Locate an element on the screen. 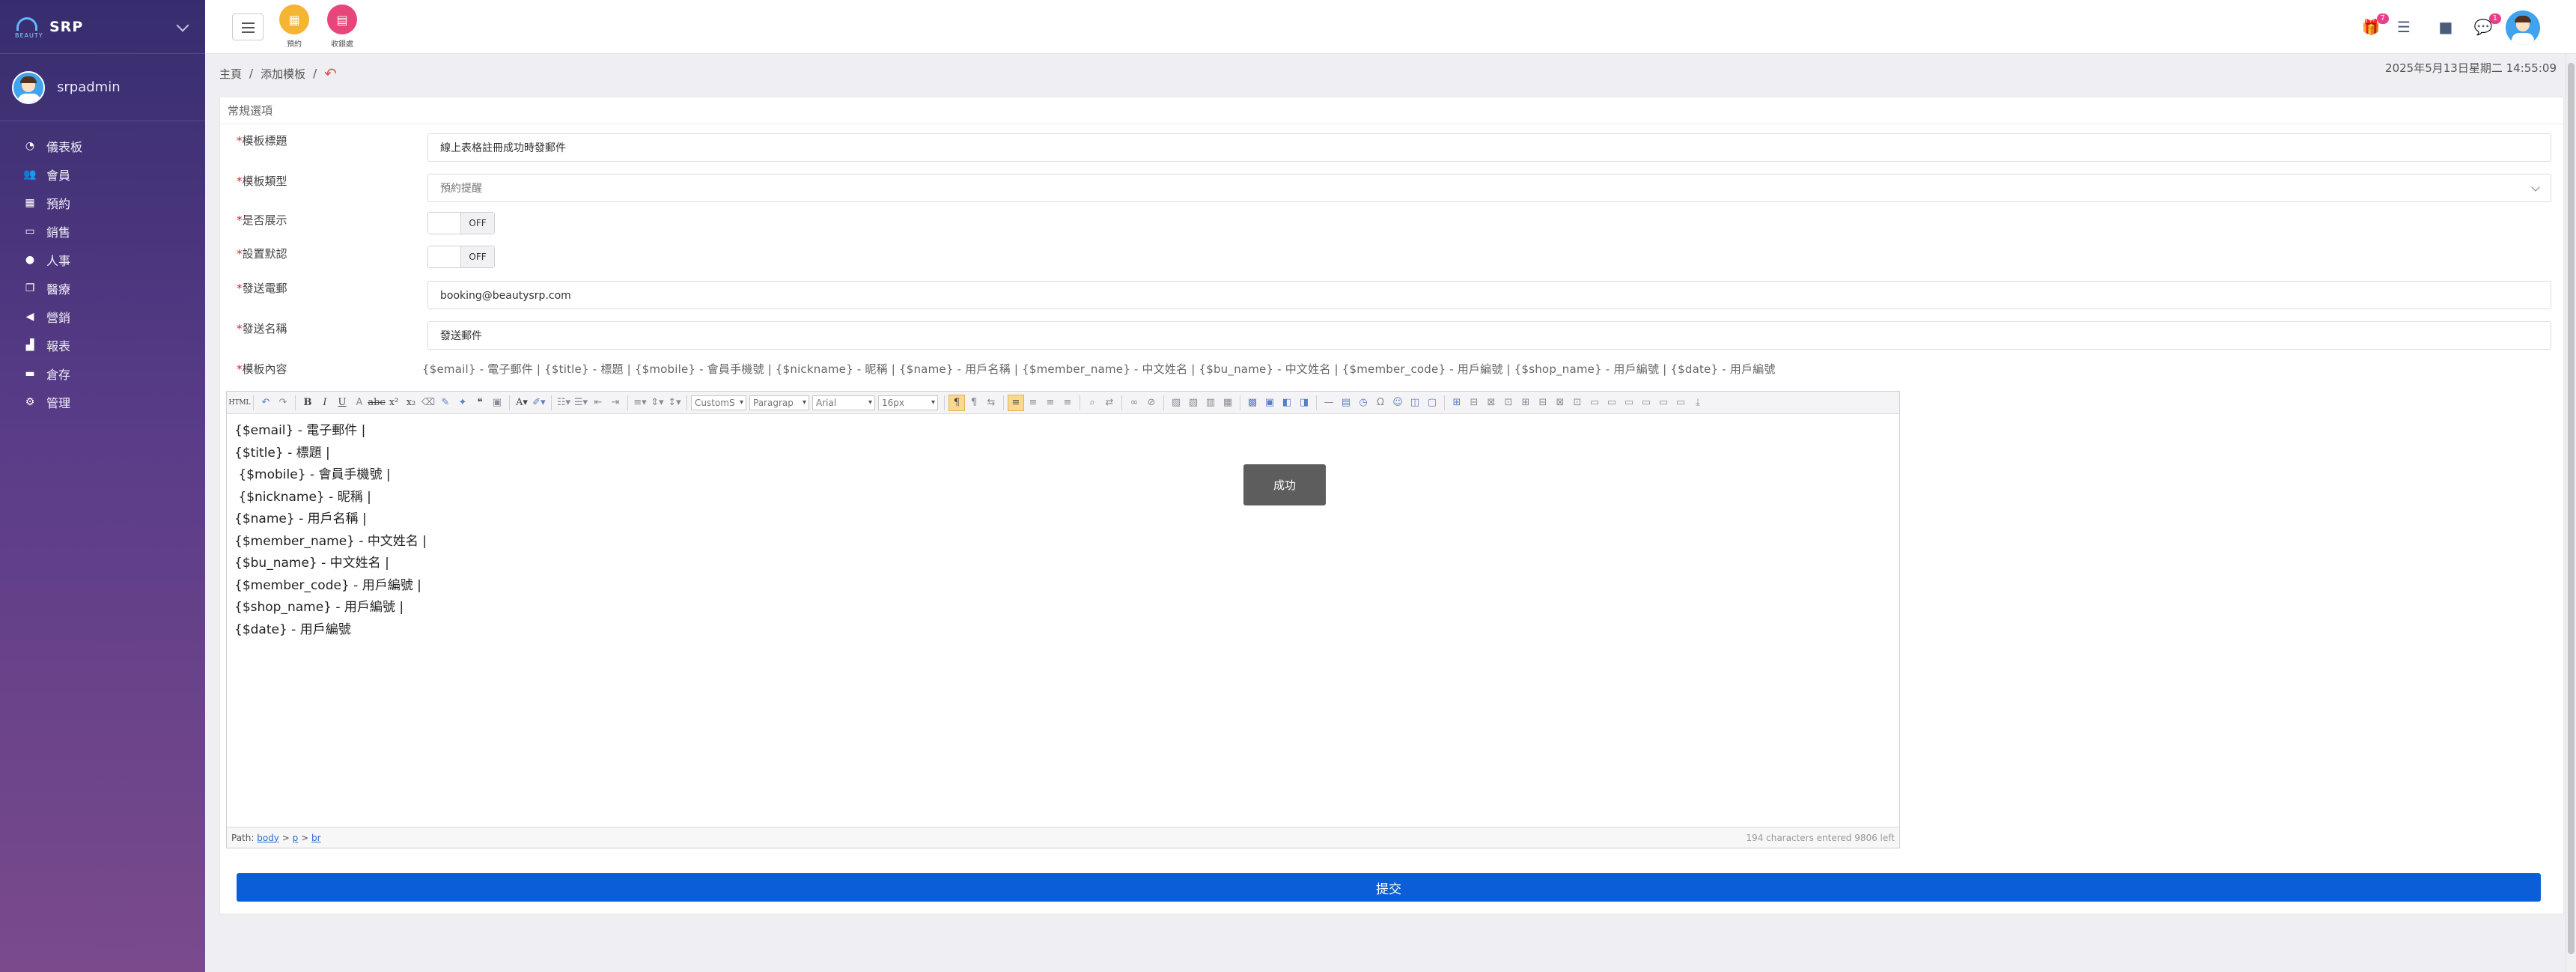  outdent-icon: ⇤ is located at coordinates (598, 403).